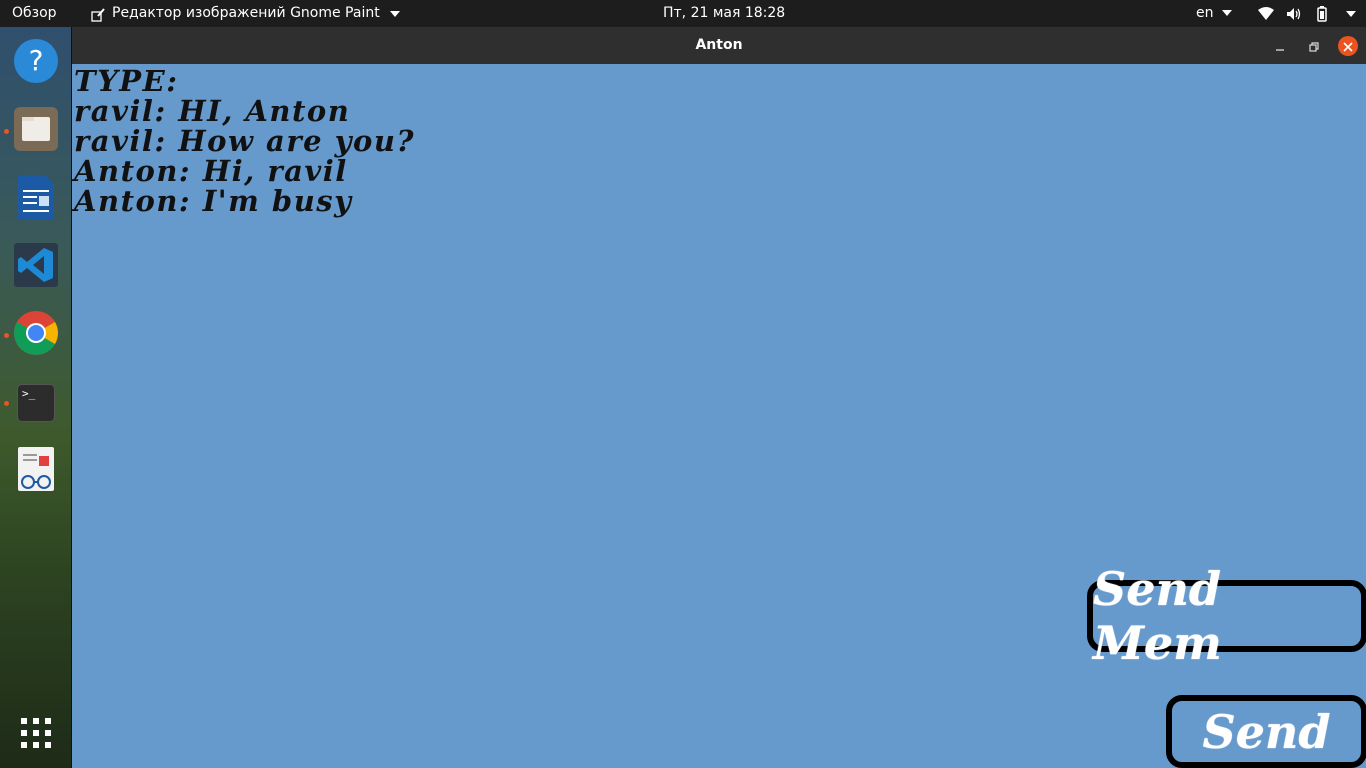 This screenshot has width=1366, height=768. I want to click on show-applications-button, so click(36, 735).